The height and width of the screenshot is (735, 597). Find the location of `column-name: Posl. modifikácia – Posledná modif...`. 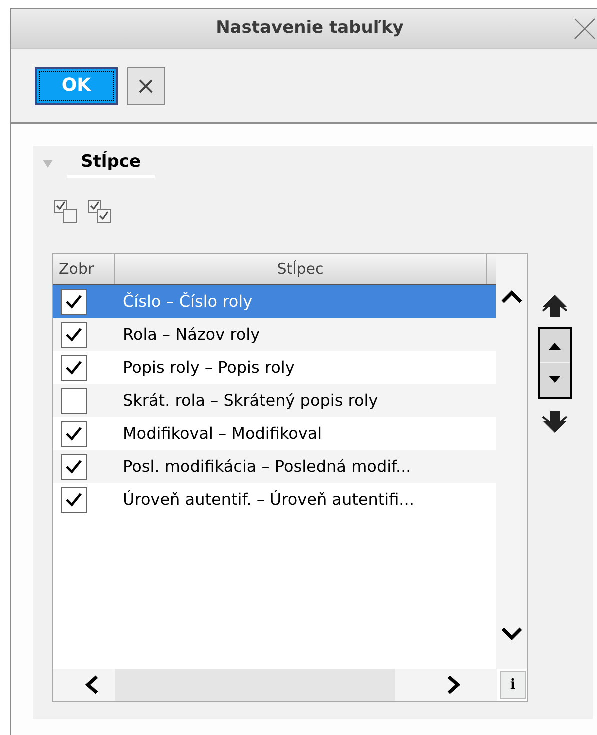

column-name: Posl. modifikácia – Posledná modif... is located at coordinates (267, 467).